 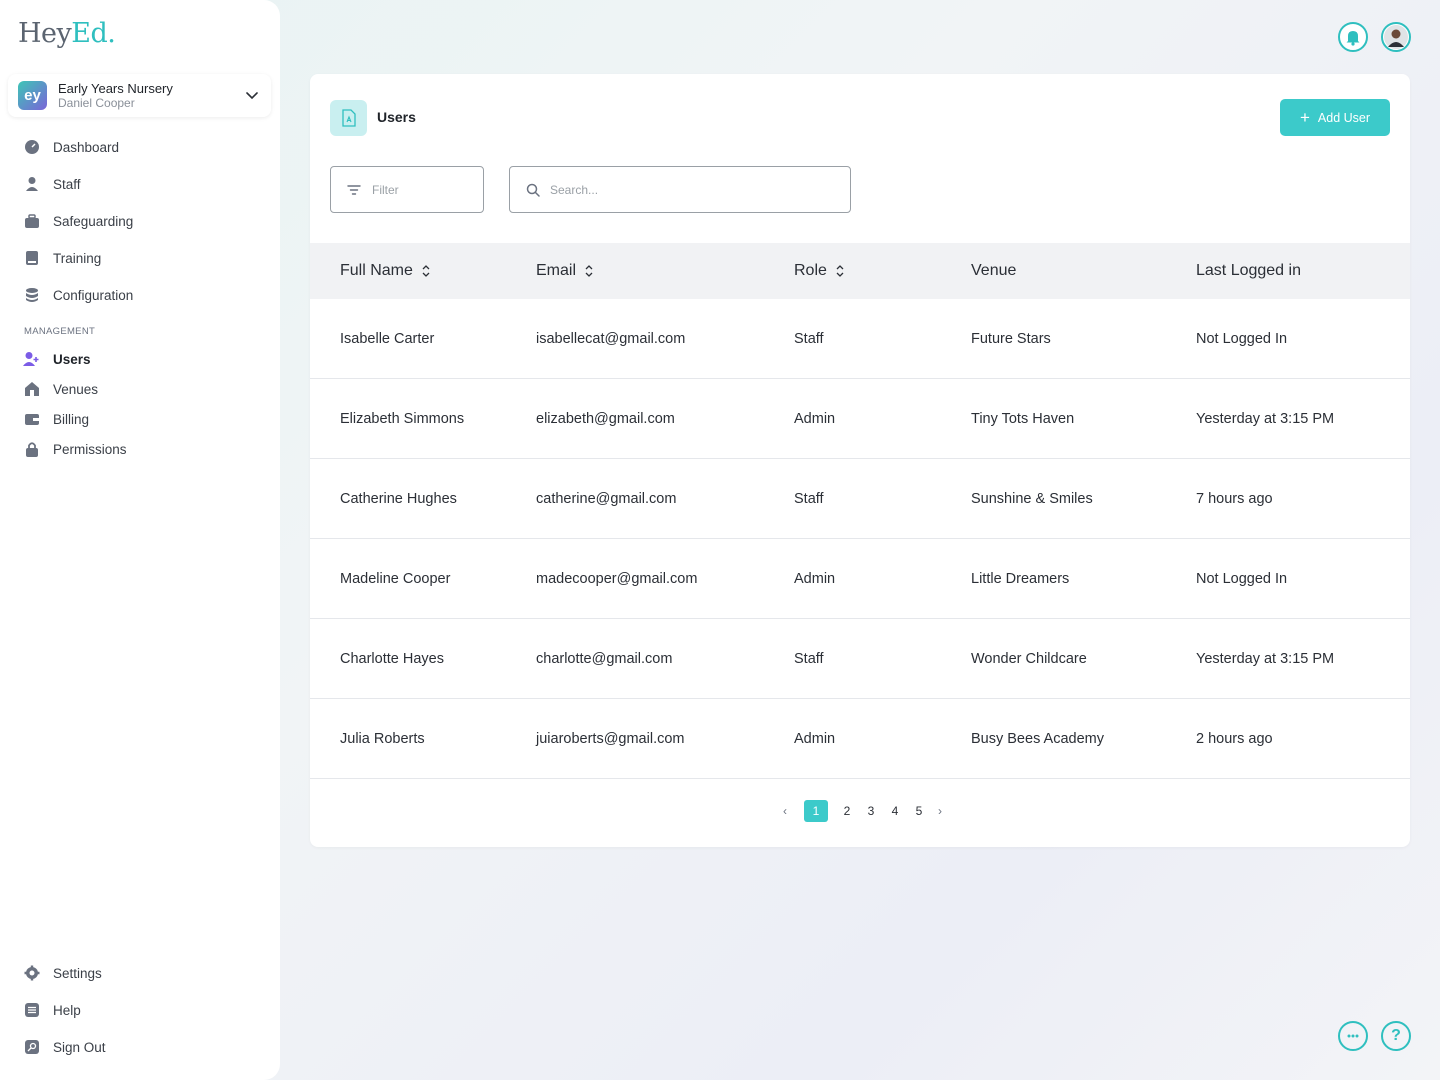 What do you see at coordinates (940, 811) in the screenshot?
I see `pagination-next: ›` at bounding box center [940, 811].